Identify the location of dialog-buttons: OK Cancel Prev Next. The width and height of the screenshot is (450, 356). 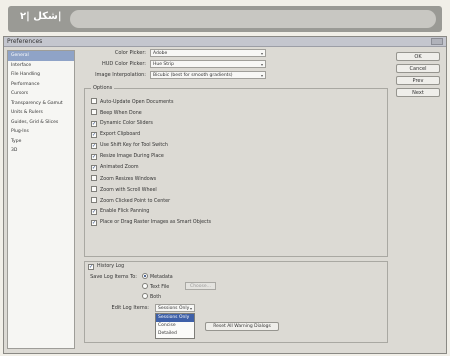
(419, 76).